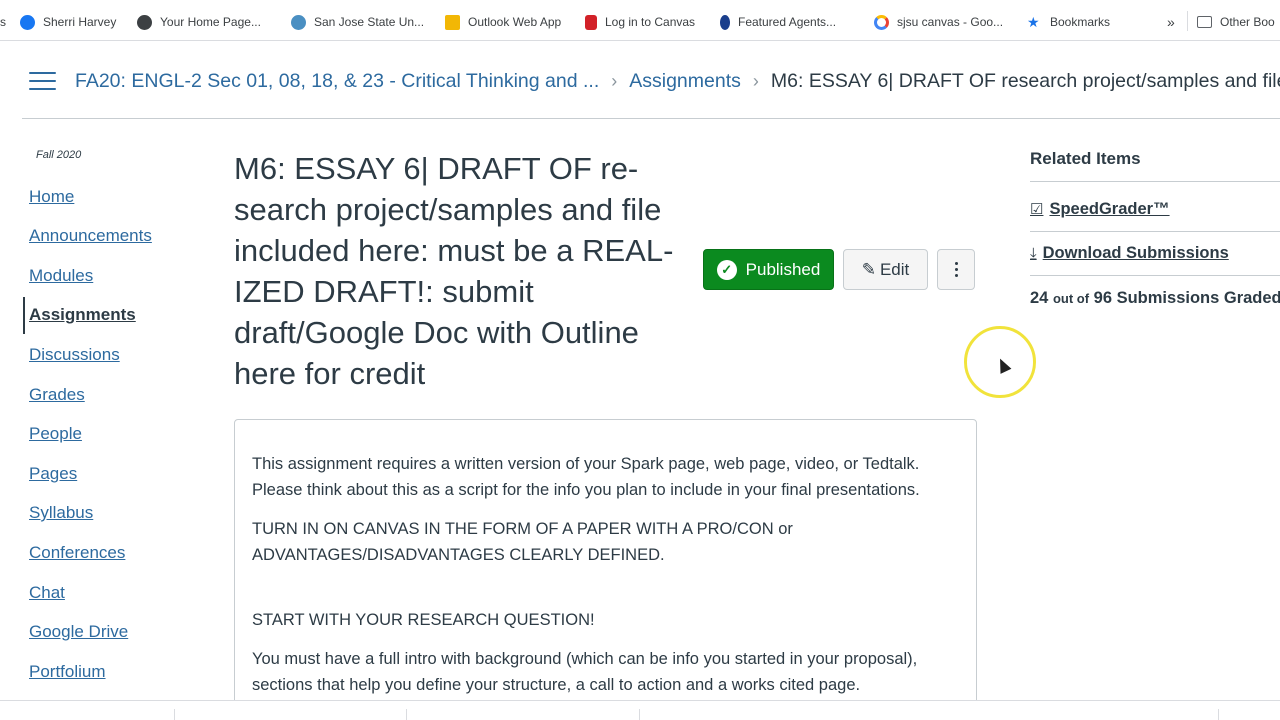  I want to click on sjsu-icon, so click(298, 22).